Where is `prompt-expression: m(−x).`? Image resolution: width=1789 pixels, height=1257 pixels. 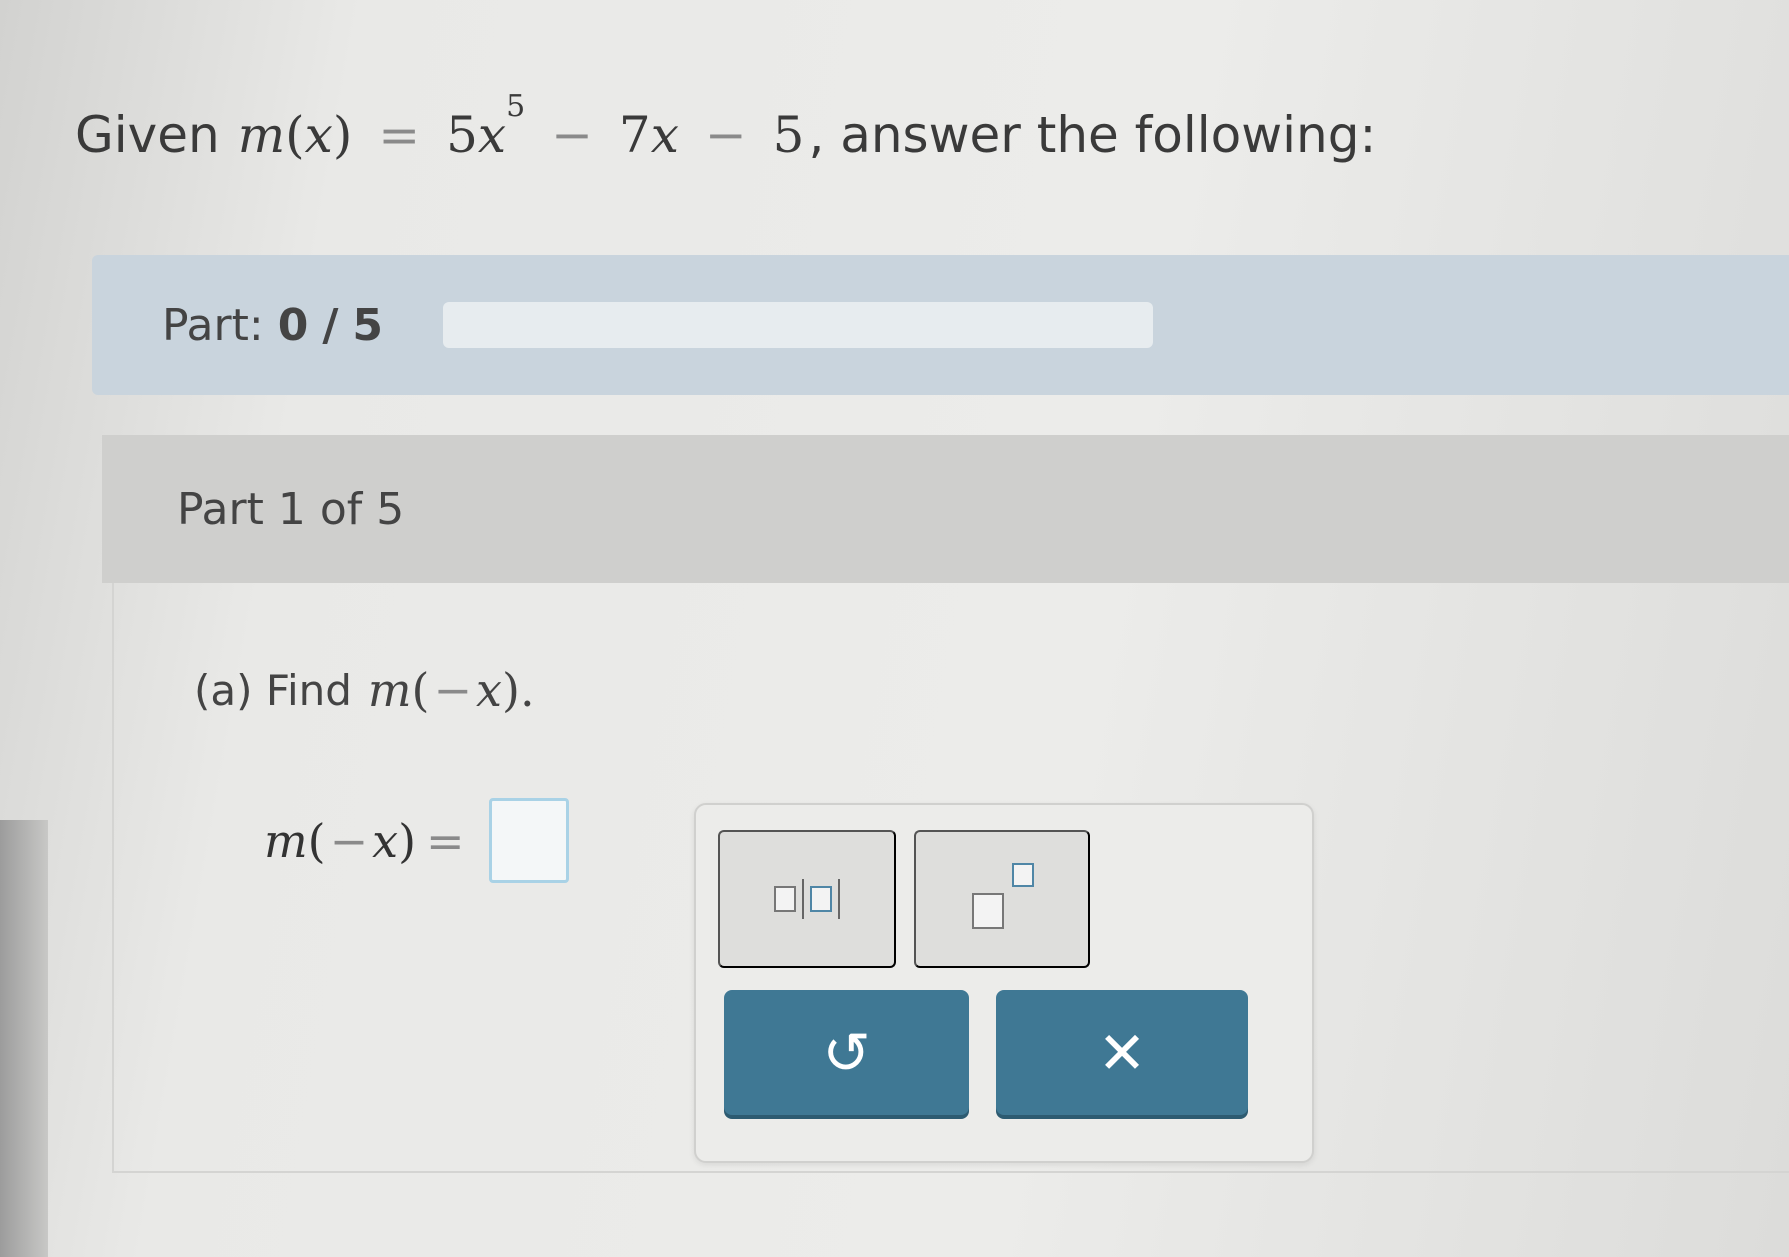 prompt-expression: m(−x). is located at coordinates (451, 690).